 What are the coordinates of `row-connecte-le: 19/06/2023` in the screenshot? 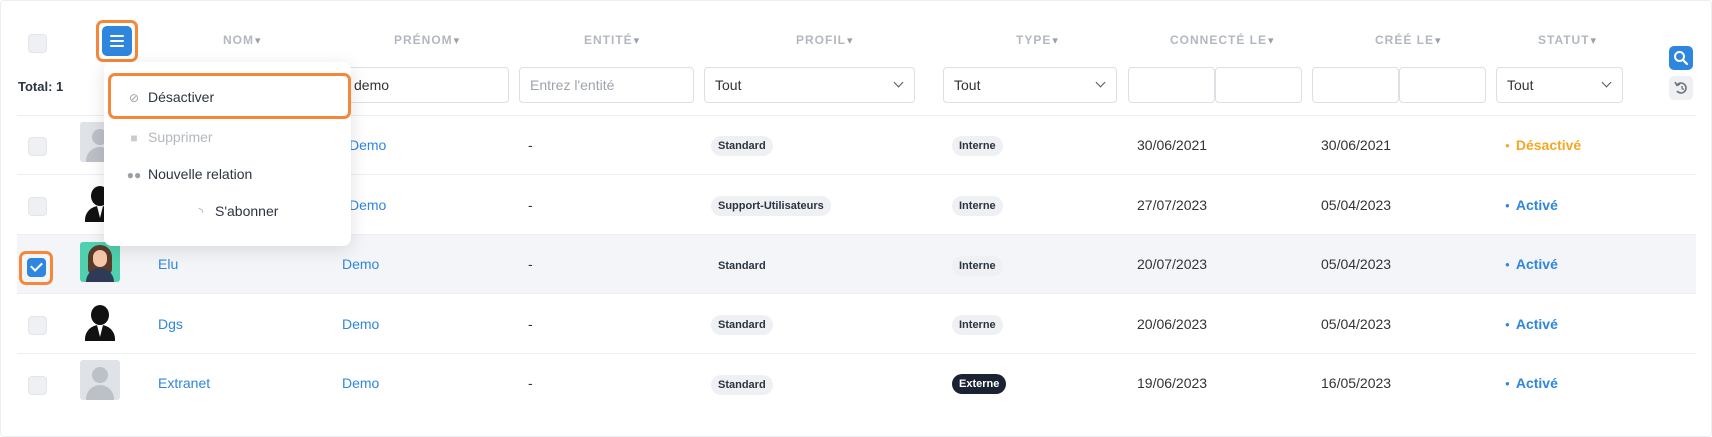 It's located at (1172, 383).